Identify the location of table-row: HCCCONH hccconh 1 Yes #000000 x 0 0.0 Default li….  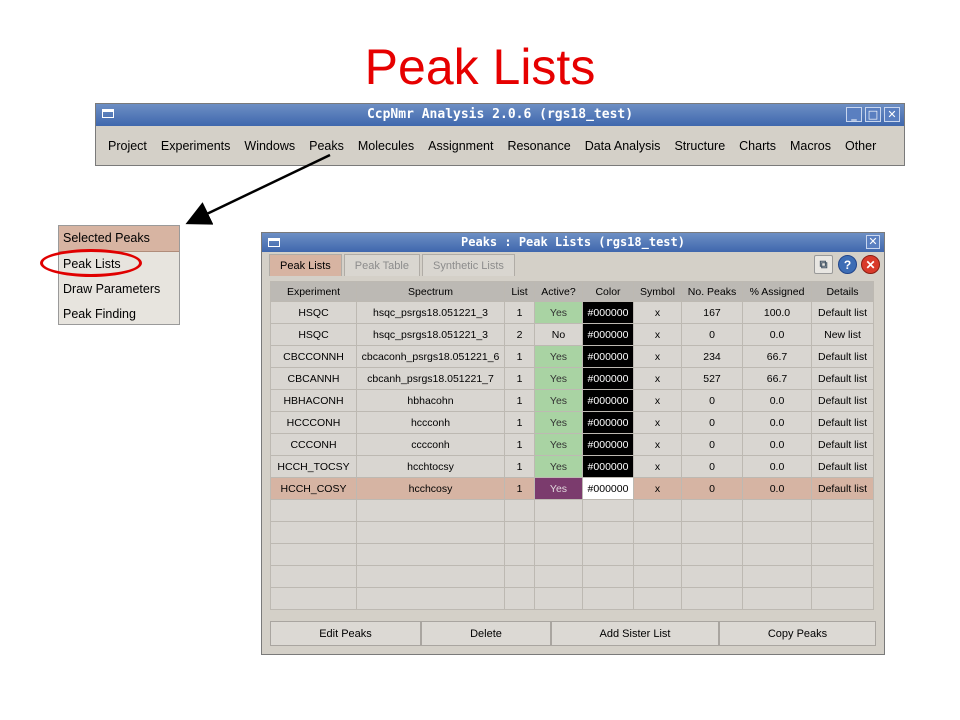
(572, 422).